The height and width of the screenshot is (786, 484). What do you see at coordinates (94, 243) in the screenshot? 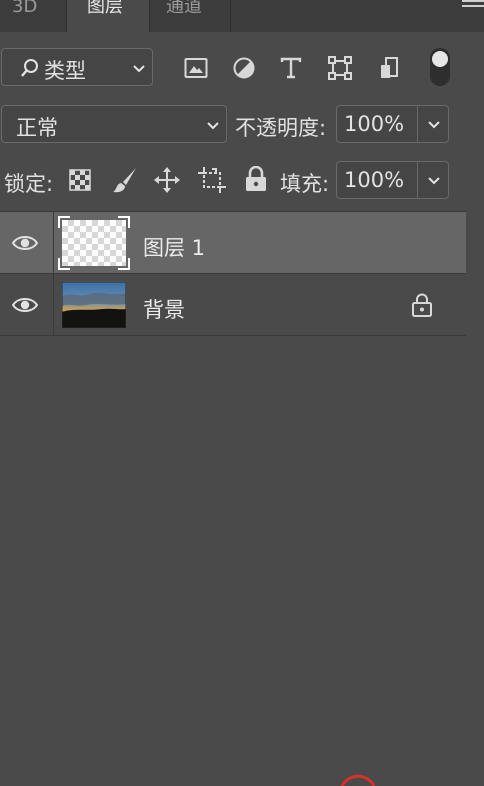
I see `selection-corner-brackets` at bounding box center [94, 243].